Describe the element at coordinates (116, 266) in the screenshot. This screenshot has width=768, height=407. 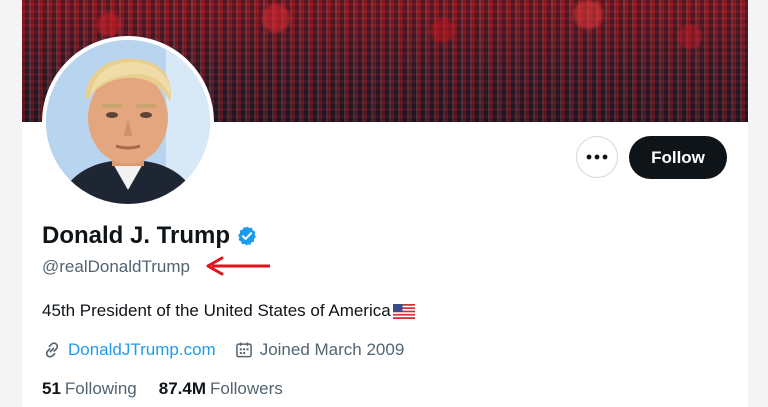
I see `profile-handle: @realDonaldTrump` at that location.